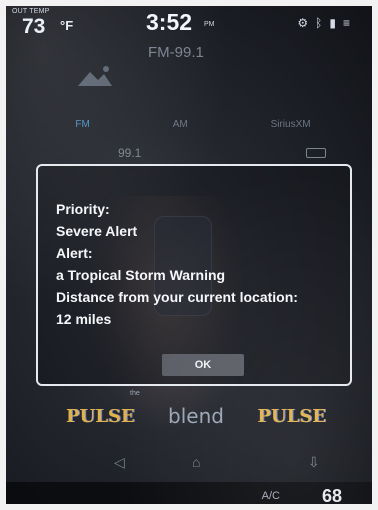 The width and height of the screenshot is (378, 510). Describe the element at coordinates (34, 26) in the screenshot. I see `out-temp-value: 73` at that location.